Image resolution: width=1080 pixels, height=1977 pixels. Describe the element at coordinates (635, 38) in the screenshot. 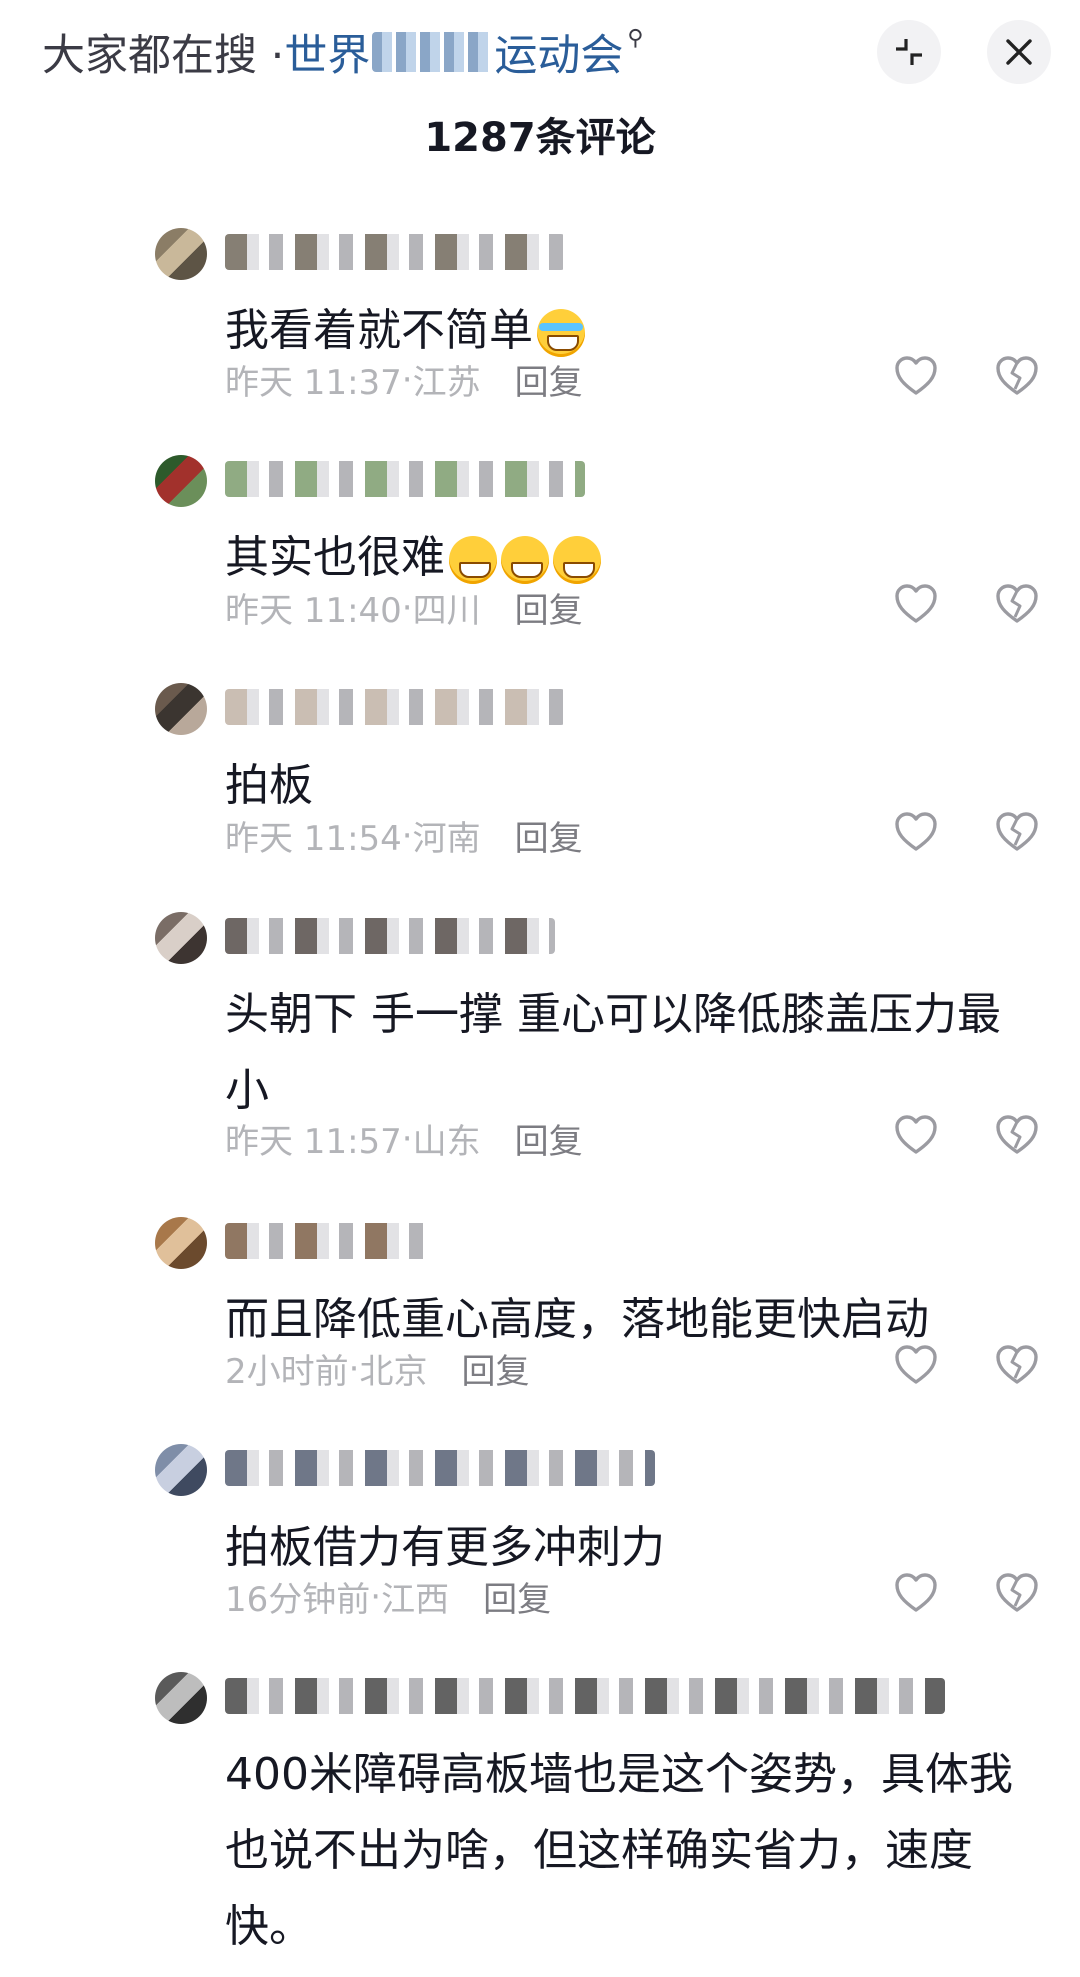

I see `search-icon: ⚲` at that location.